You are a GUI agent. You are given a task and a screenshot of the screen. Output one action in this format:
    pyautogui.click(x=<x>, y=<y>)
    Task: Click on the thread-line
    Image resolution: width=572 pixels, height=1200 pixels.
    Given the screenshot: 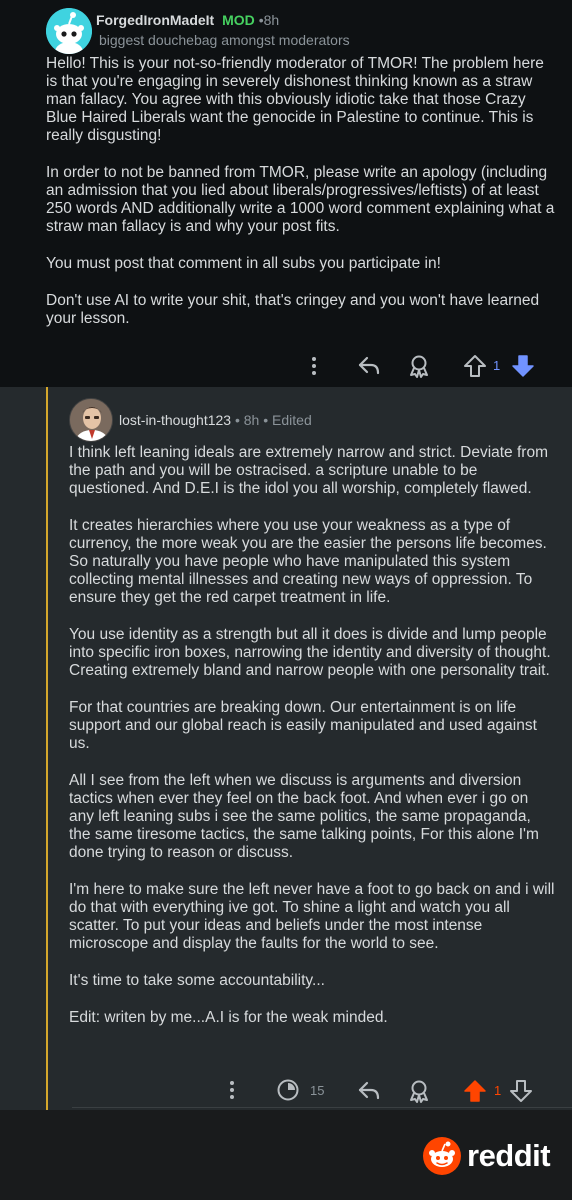 What is the action you would take?
    pyautogui.click(x=47, y=748)
    